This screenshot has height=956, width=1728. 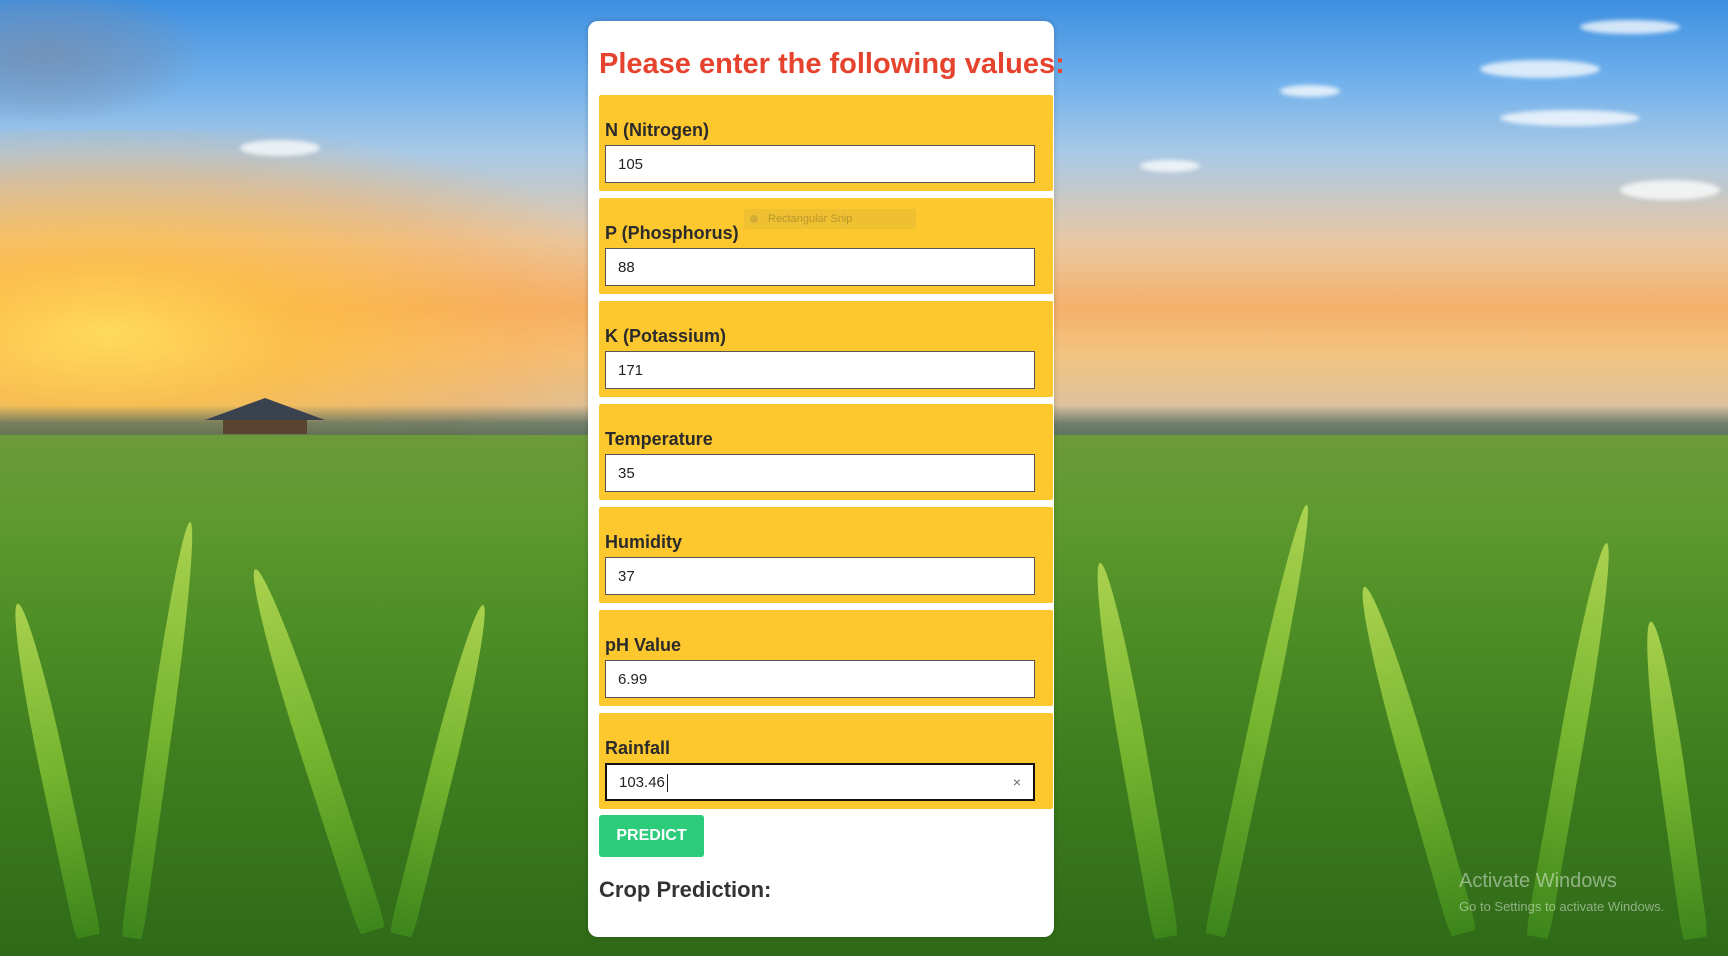 I want to click on snip-icon, so click(x=754, y=219).